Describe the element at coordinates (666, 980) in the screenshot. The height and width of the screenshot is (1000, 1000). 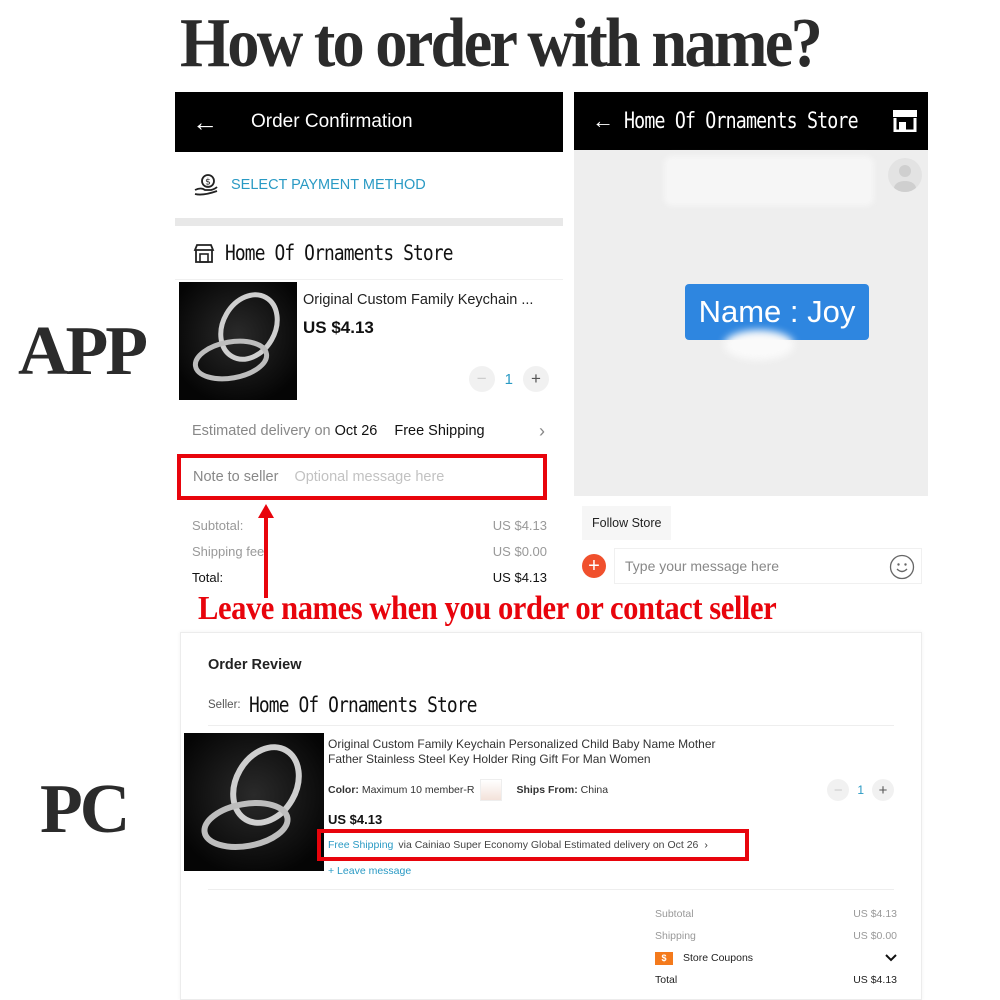
I see `total-label: Total` at that location.